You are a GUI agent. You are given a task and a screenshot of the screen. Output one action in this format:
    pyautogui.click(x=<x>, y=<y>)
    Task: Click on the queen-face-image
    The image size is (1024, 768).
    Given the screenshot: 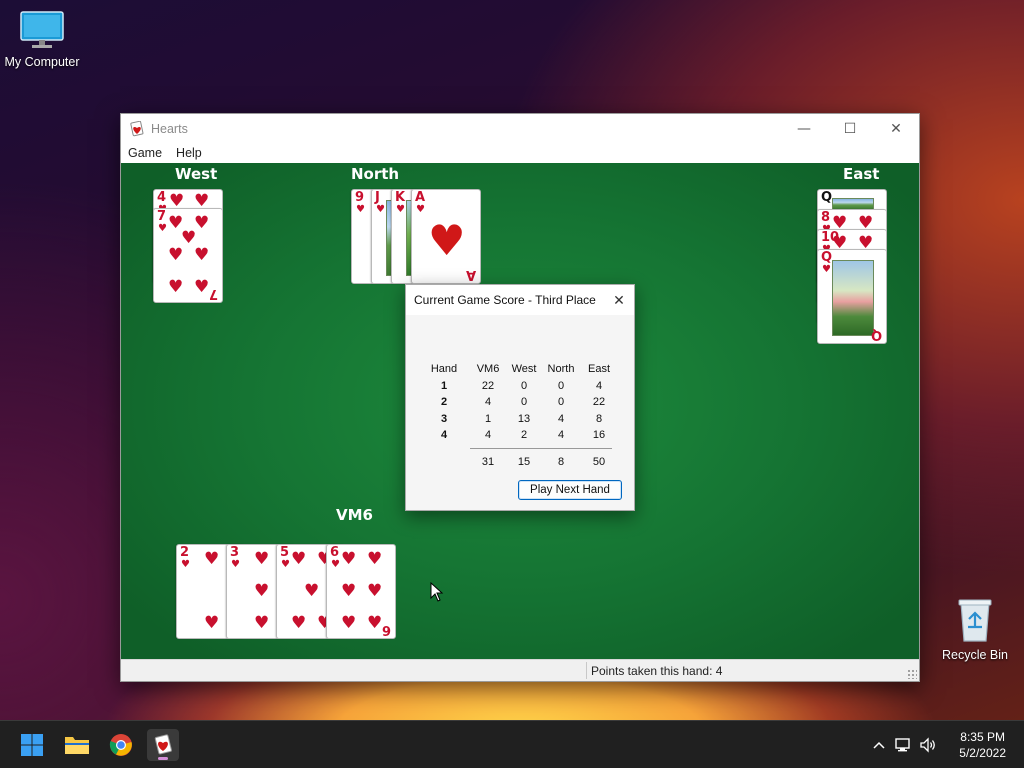 What is the action you would take?
    pyautogui.click(x=853, y=298)
    